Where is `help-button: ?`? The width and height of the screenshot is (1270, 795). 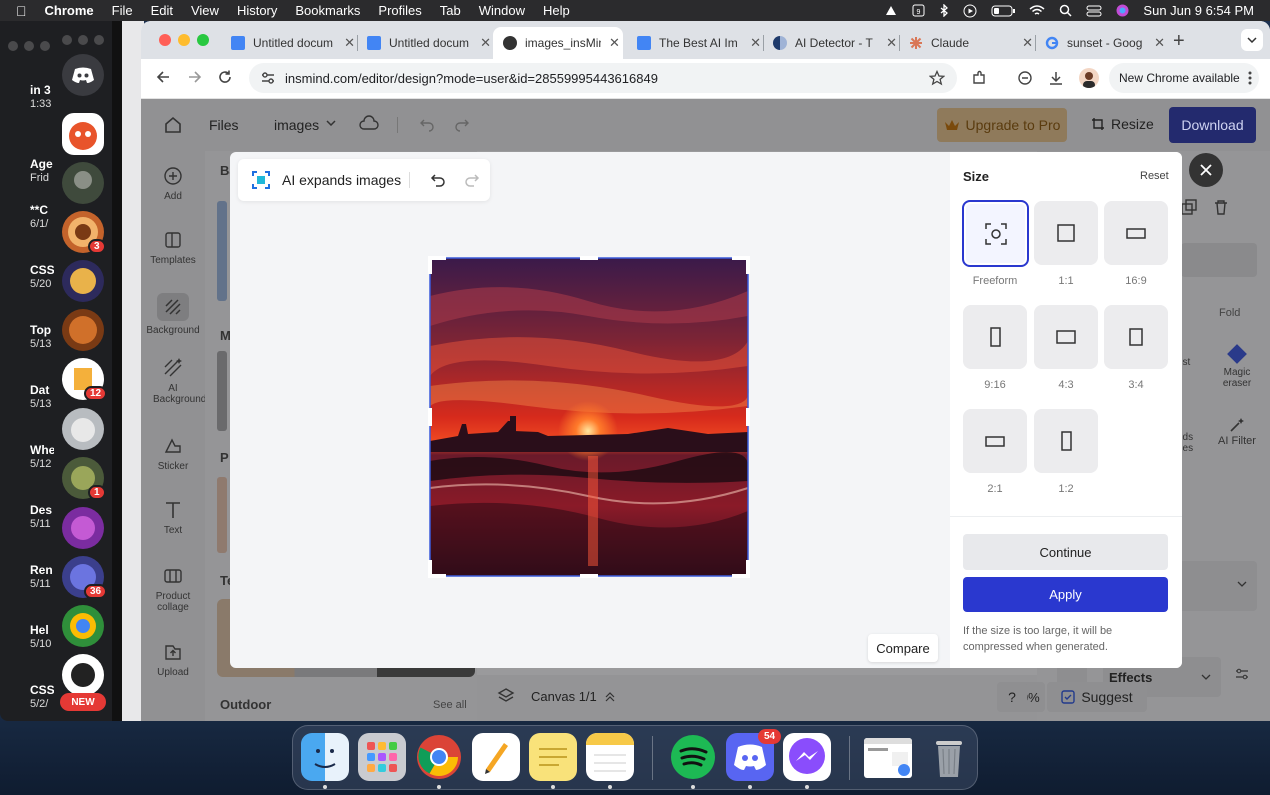
help-button: ? is located at coordinates (1012, 697).